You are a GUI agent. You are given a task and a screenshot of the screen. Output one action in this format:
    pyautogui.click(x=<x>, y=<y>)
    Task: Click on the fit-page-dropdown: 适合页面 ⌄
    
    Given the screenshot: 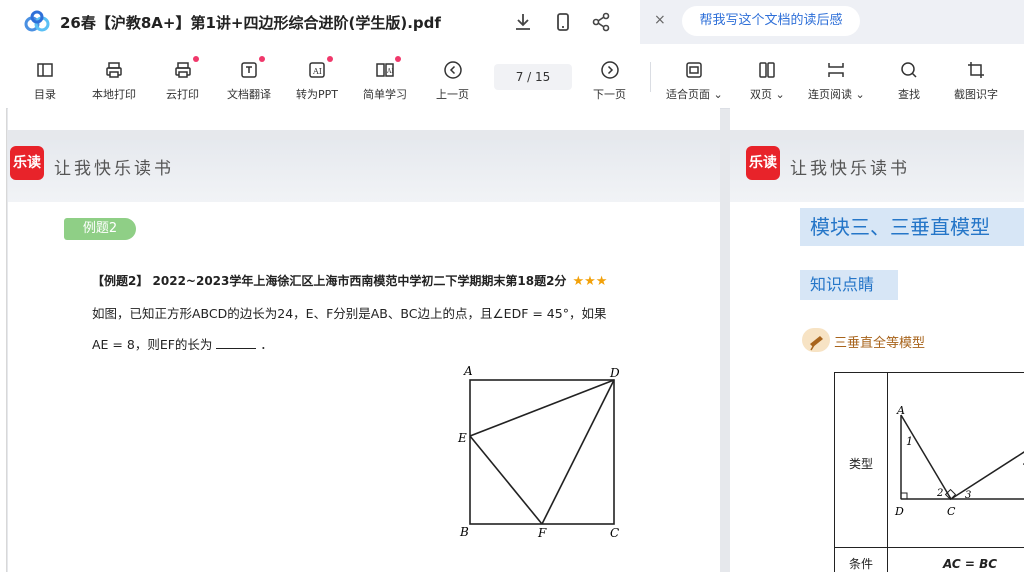 What is the action you would take?
    pyautogui.click(x=694, y=81)
    